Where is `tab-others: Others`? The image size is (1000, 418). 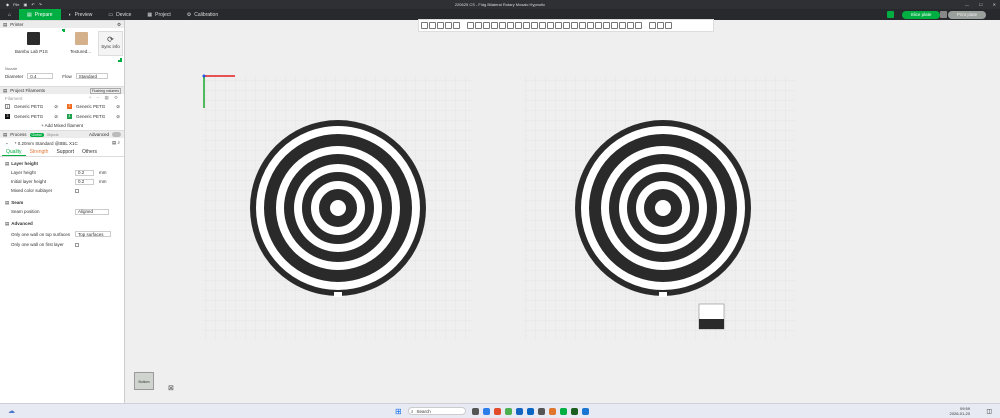 tab-others: Others is located at coordinates (89, 152).